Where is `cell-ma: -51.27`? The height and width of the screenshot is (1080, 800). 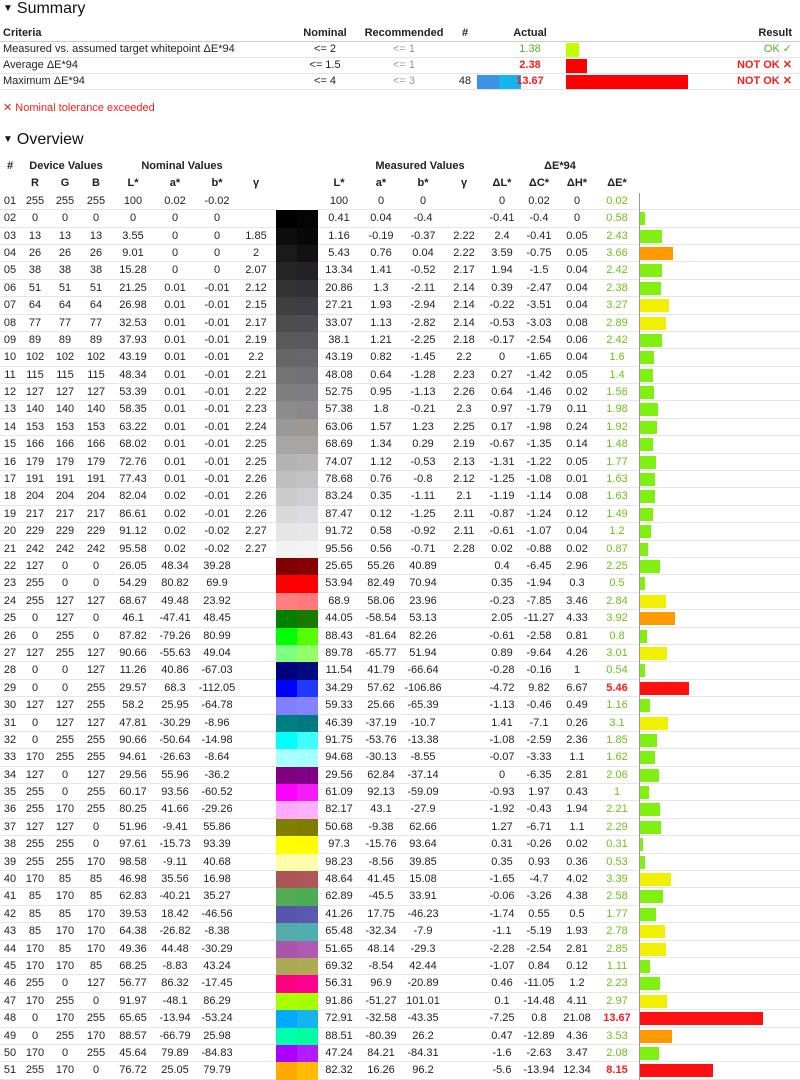
cell-ma: -51.27 is located at coordinates (381, 1000).